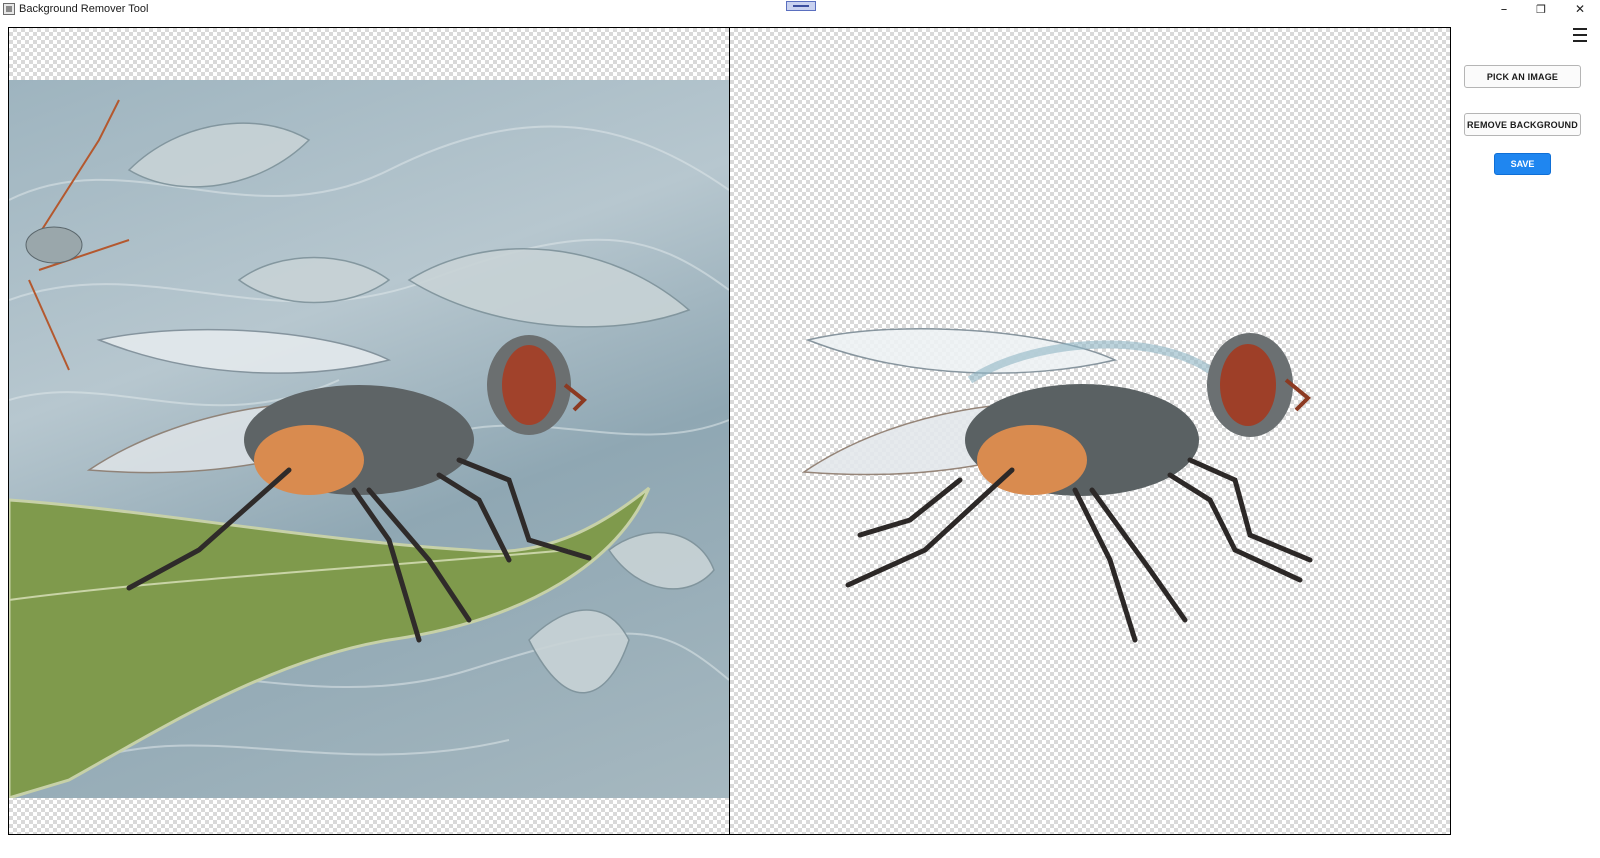 Image resolution: width=1600 pixels, height=858 pixels. What do you see at coordinates (9, 9) in the screenshot?
I see `app-icon` at bounding box center [9, 9].